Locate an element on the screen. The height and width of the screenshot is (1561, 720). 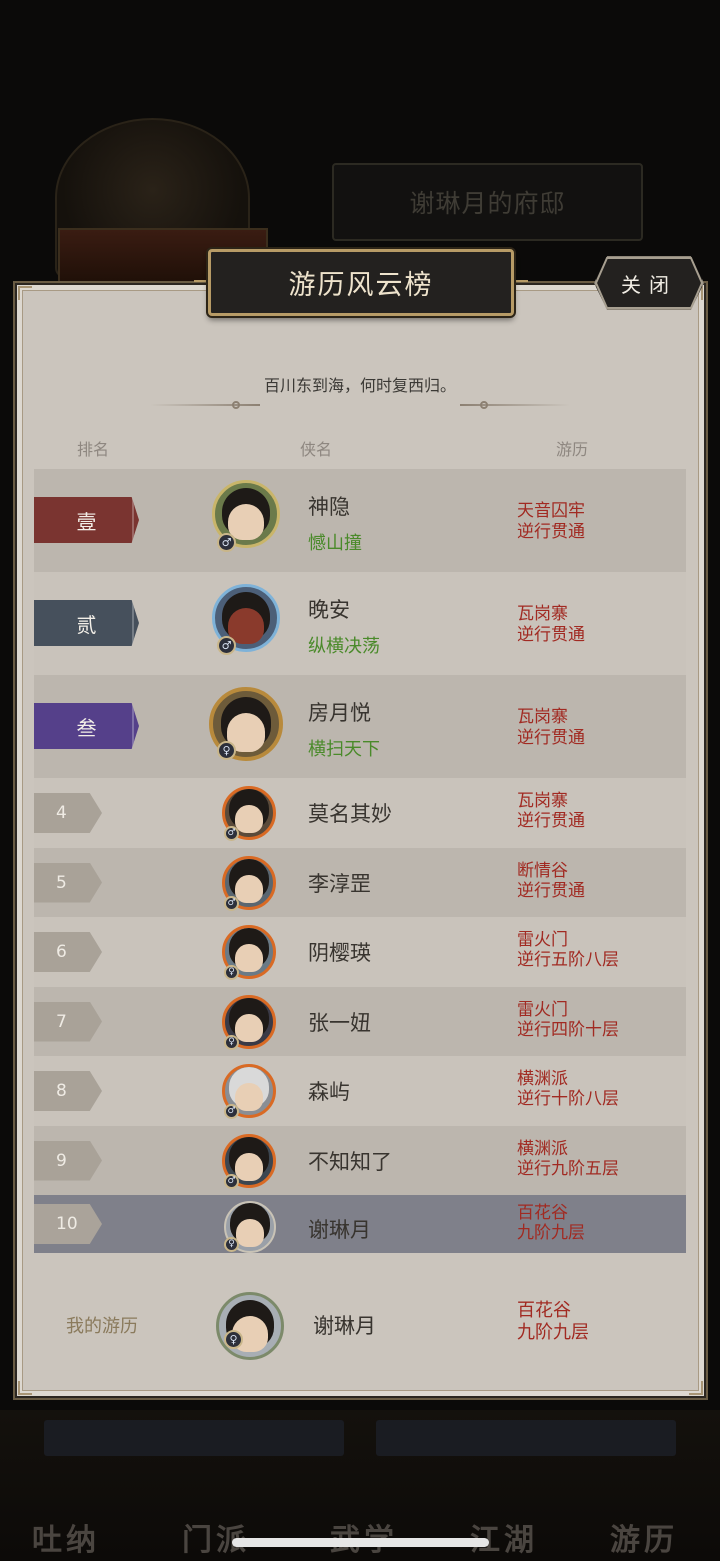
ranking-row-current-player: 10 ♀ 谢琳月 百花谷 九阶九层 is located at coordinates (360, 1224).